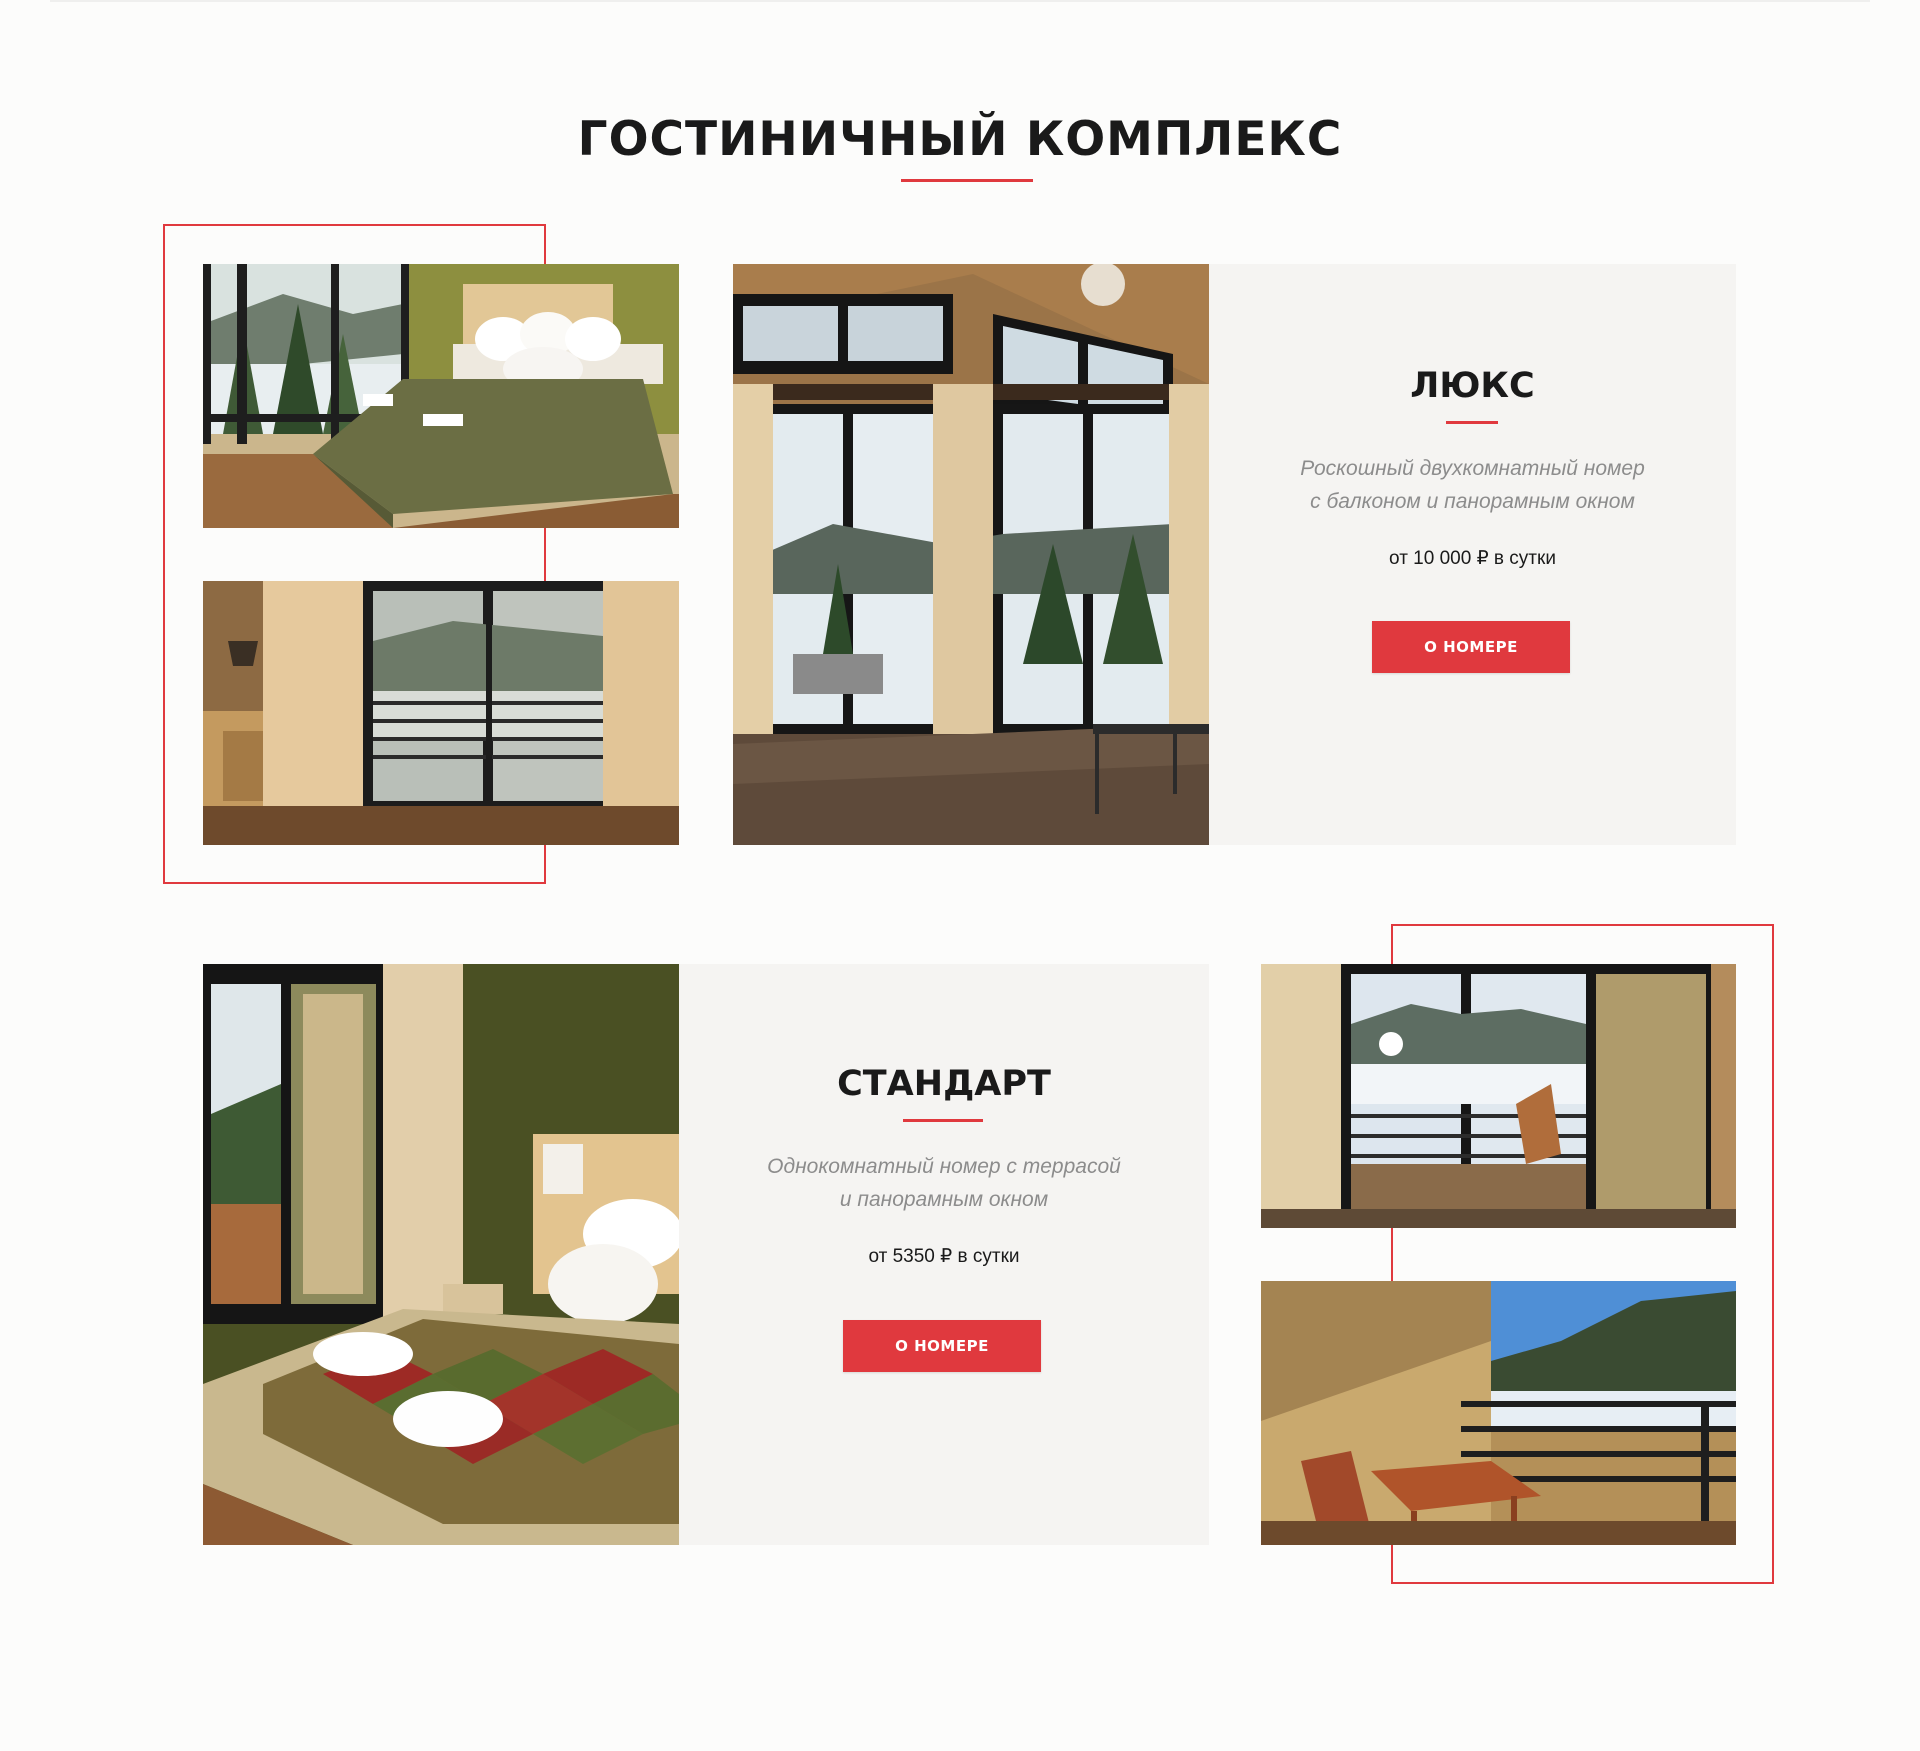 The height and width of the screenshot is (1751, 1920). What do you see at coordinates (944, 1084) in the screenshot?
I see `standard-title: СТАНДАРТ` at bounding box center [944, 1084].